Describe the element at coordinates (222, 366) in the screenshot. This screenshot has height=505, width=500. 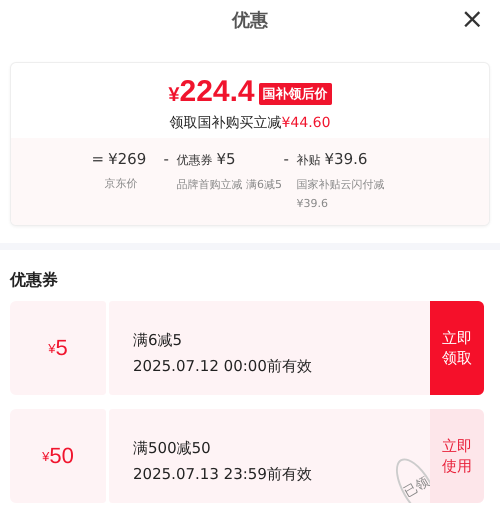
I see `coupon-validity: 2025.07.12 00:00前有效` at that location.